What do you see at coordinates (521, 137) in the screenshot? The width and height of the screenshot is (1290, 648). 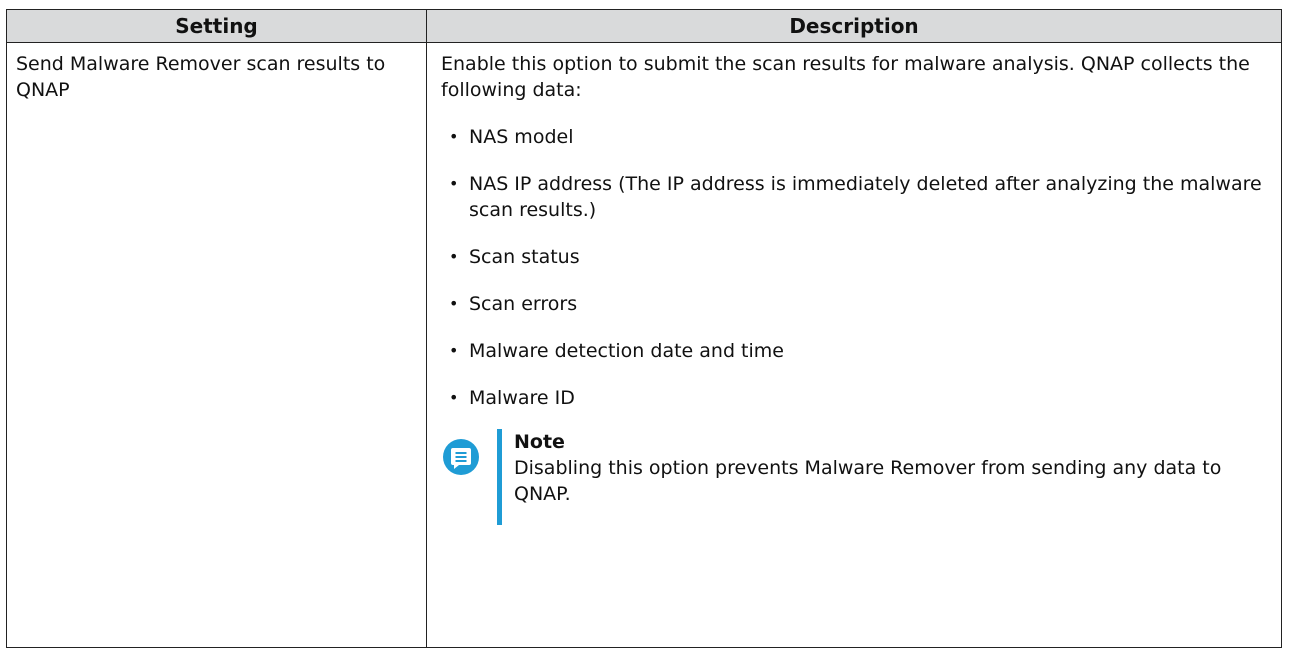 I see `list-item-text: NAS model` at bounding box center [521, 137].